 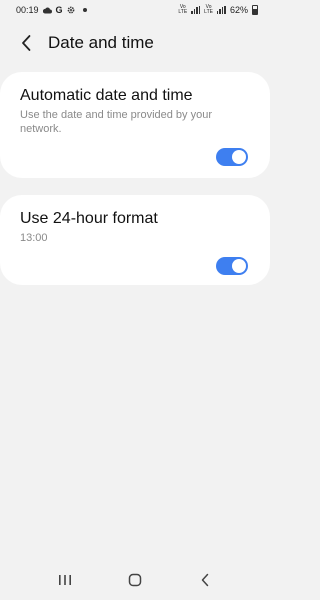 What do you see at coordinates (208, 9) in the screenshot?
I see `wifi-calling-icon: Vo LTE` at bounding box center [208, 9].